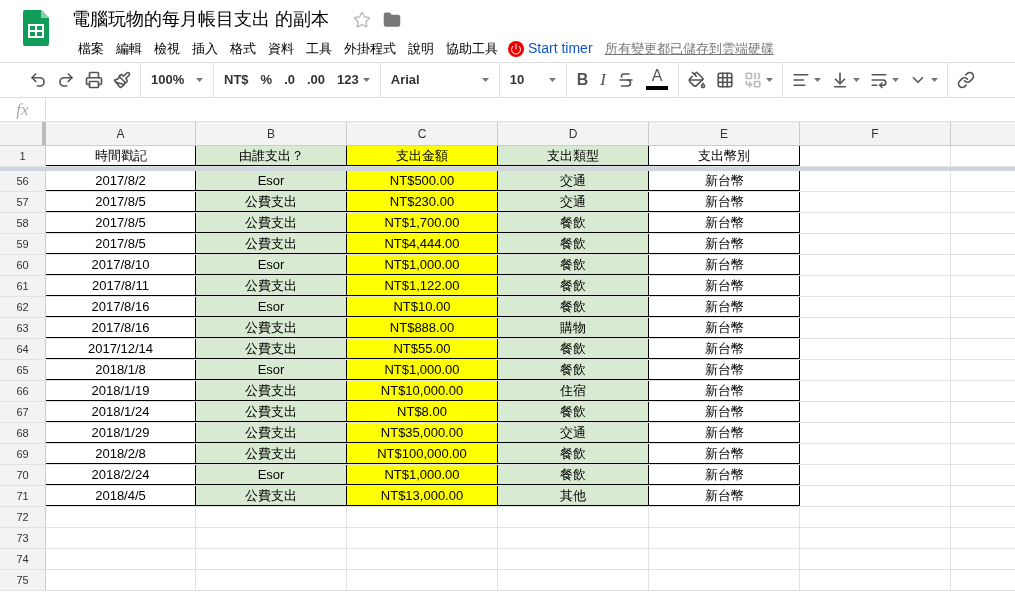 This screenshot has height=601, width=1015. I want to click on row-number: 75, so click(23, 580).